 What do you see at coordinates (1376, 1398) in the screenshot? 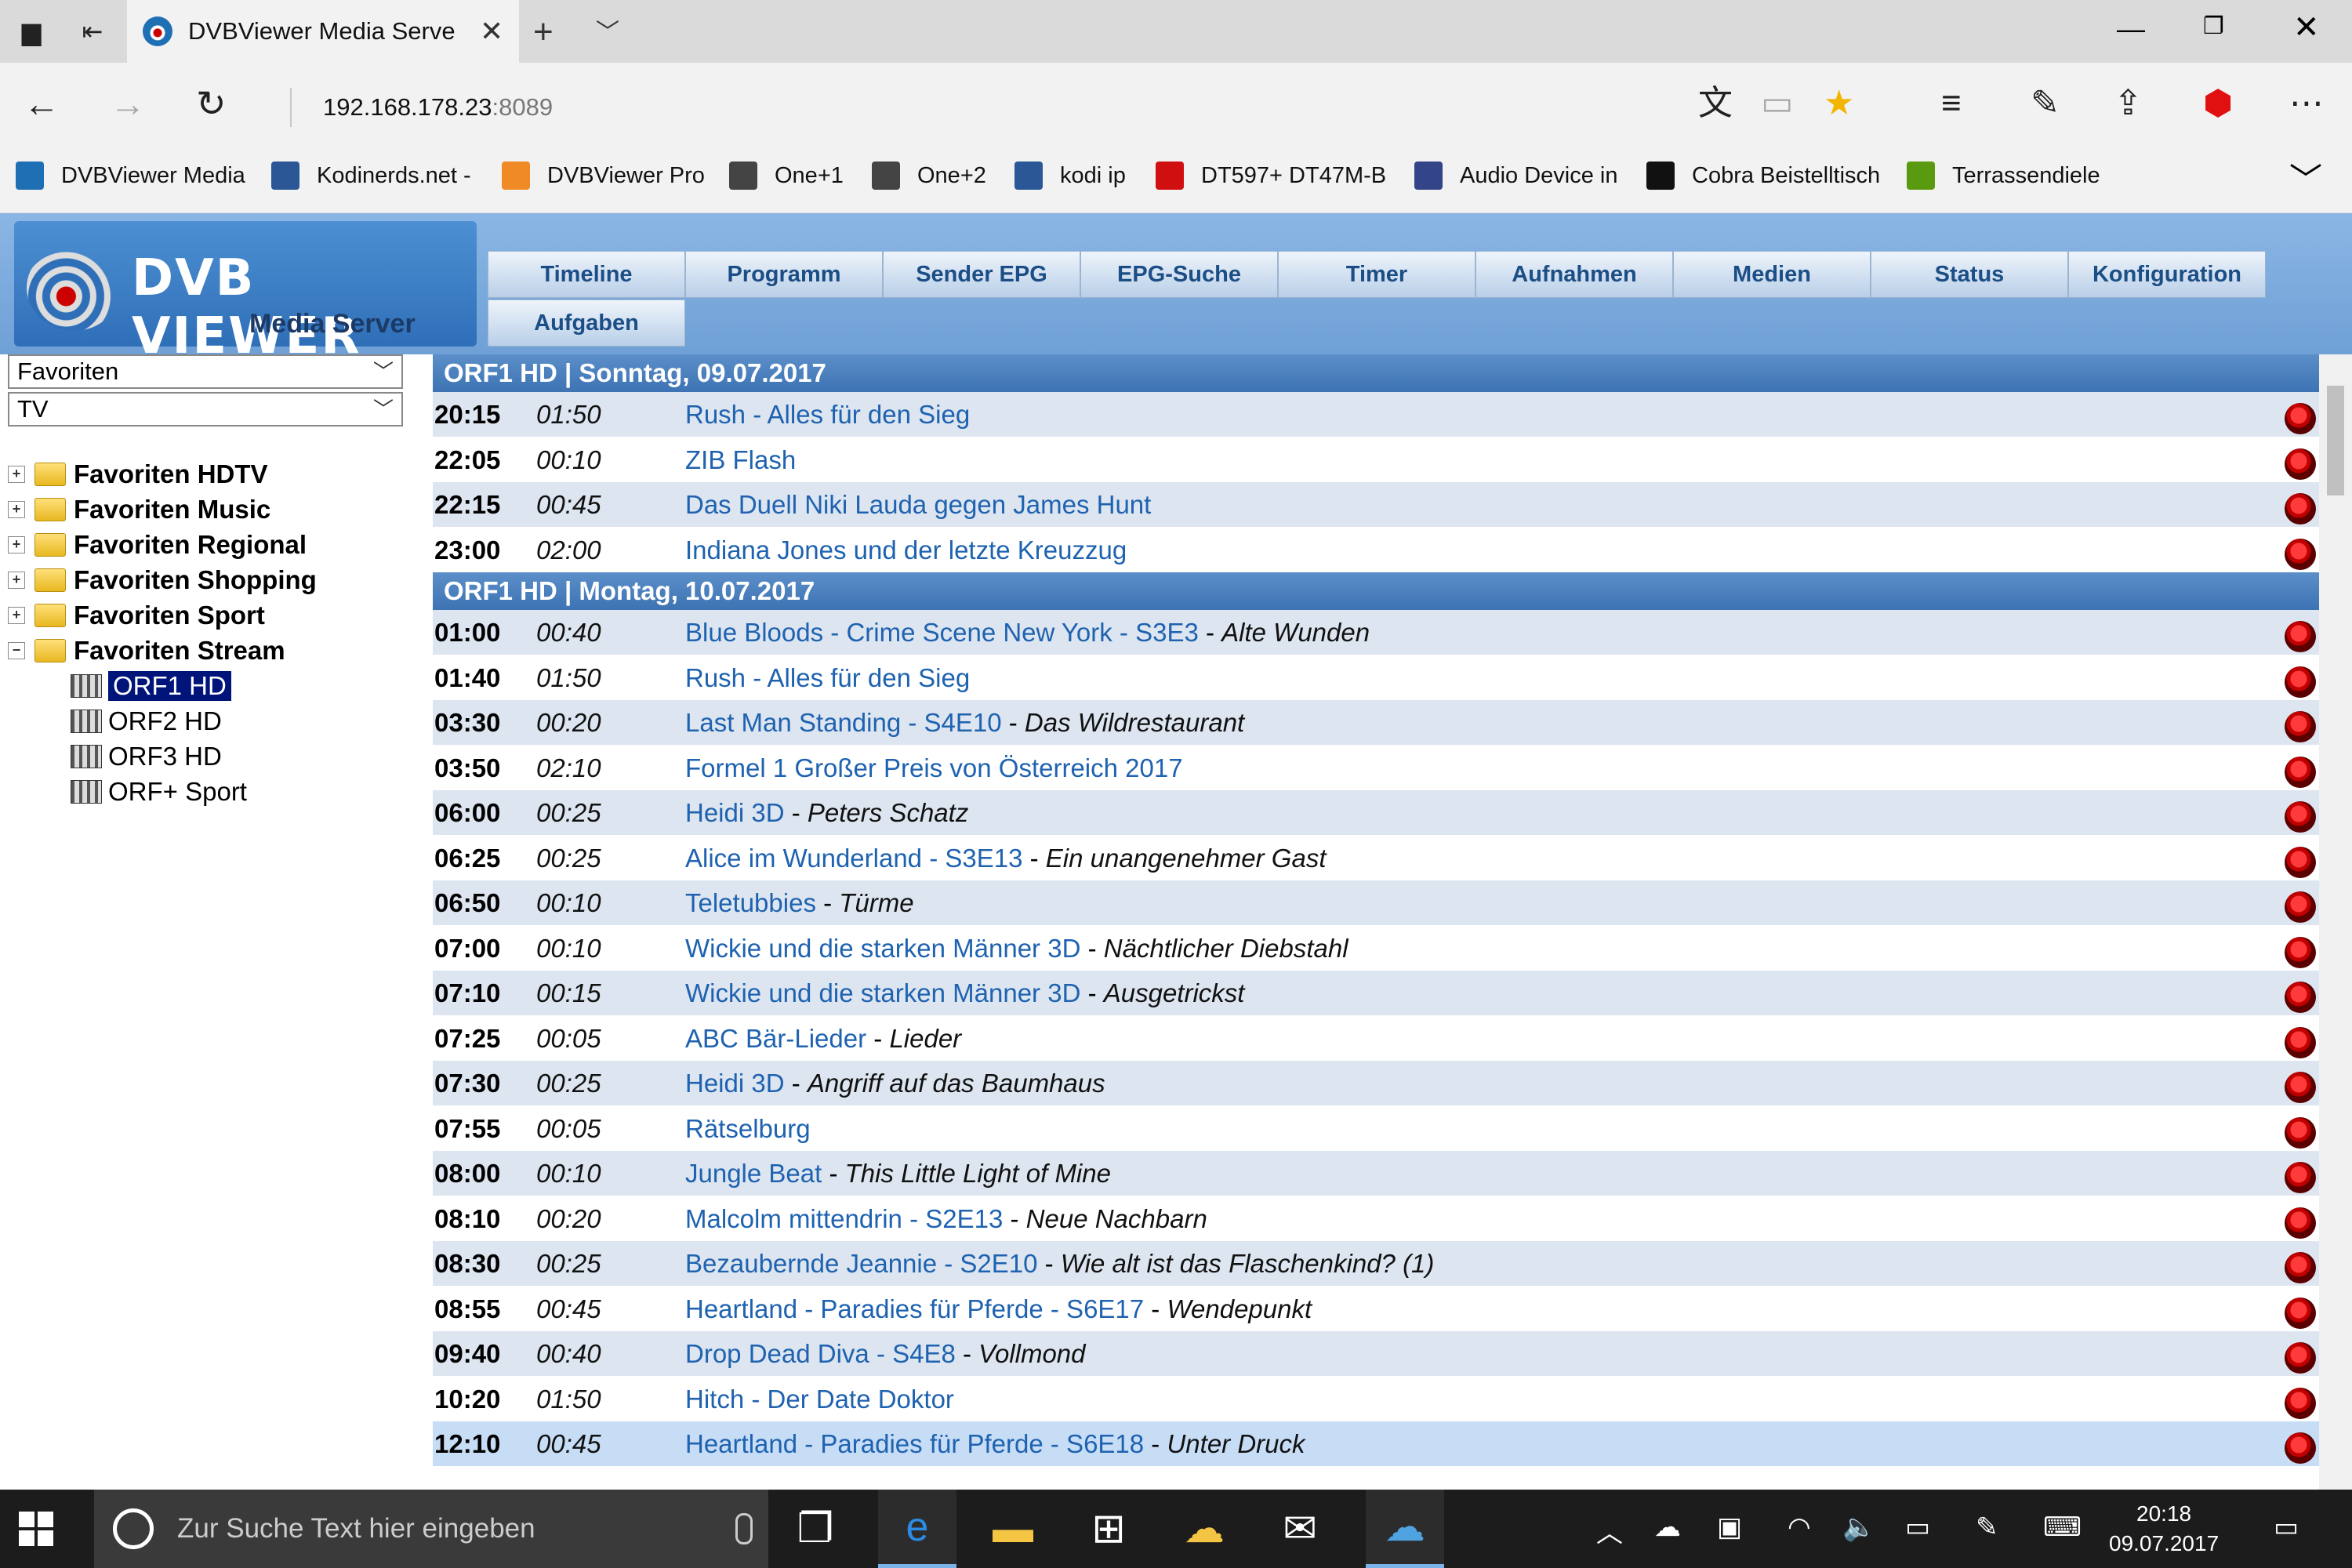
I see `epg-row: 10:20 01:50 Hitch - Der Date Doktor` at bounding box center [1376, 1398].